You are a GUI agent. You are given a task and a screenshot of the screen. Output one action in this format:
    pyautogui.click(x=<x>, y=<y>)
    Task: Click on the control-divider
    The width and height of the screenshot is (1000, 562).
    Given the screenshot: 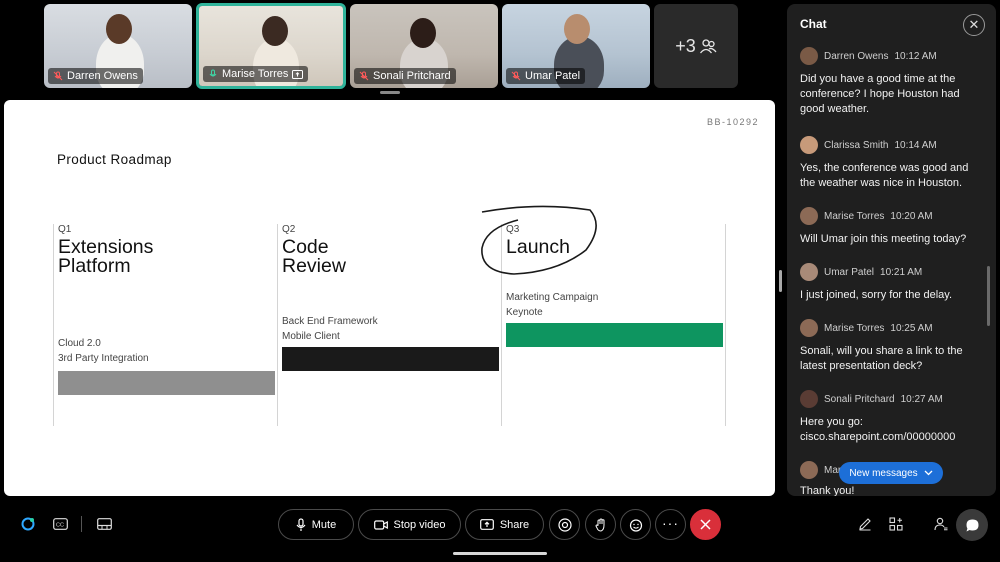 What is the action you would take?
    pyautogui.click(x=81, y=524)
    